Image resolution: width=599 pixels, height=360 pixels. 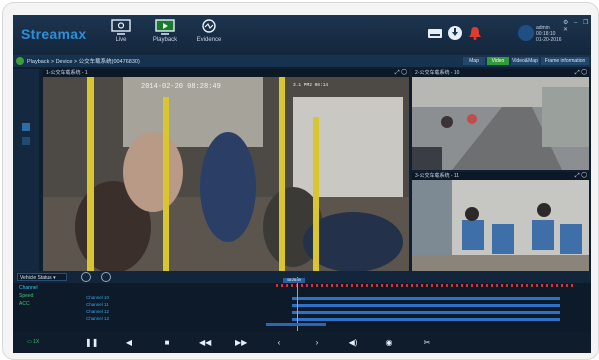 I want to click on nav-evidence: Evidence, so click(x=209, y=35).